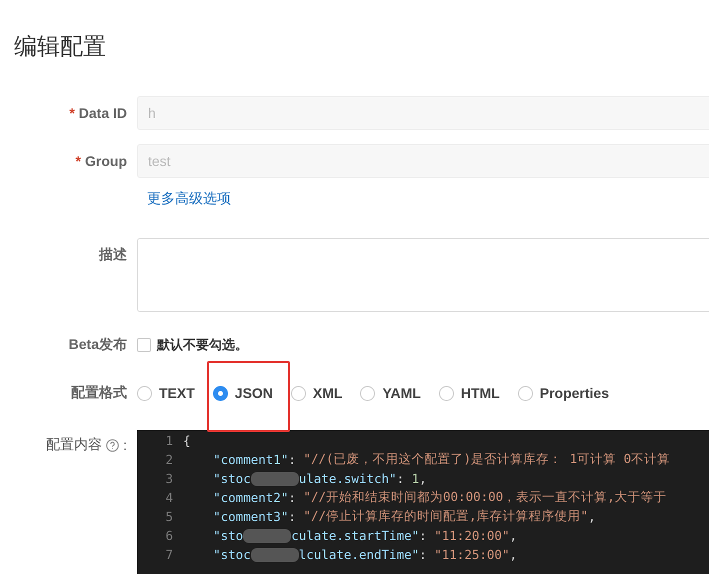  What do you see at coordinates (177, 393) in the screenshot?
I see `radio-label: TEXT` at bounding box center [177, 393].